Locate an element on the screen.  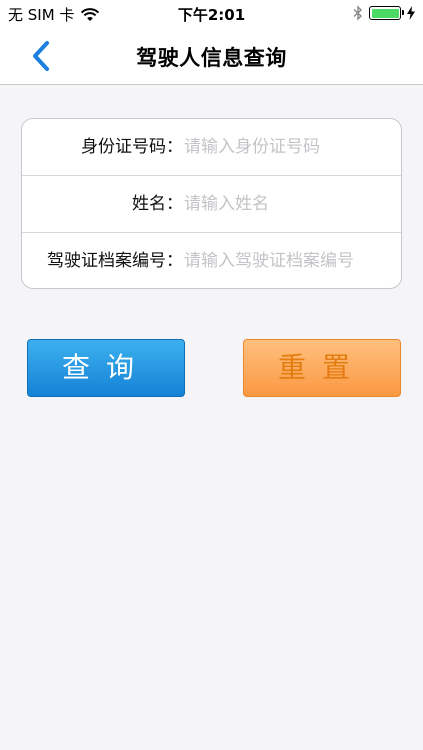
form-row-license-file-number: 驾驶证档案编号： is located at coordinates (211, 260).